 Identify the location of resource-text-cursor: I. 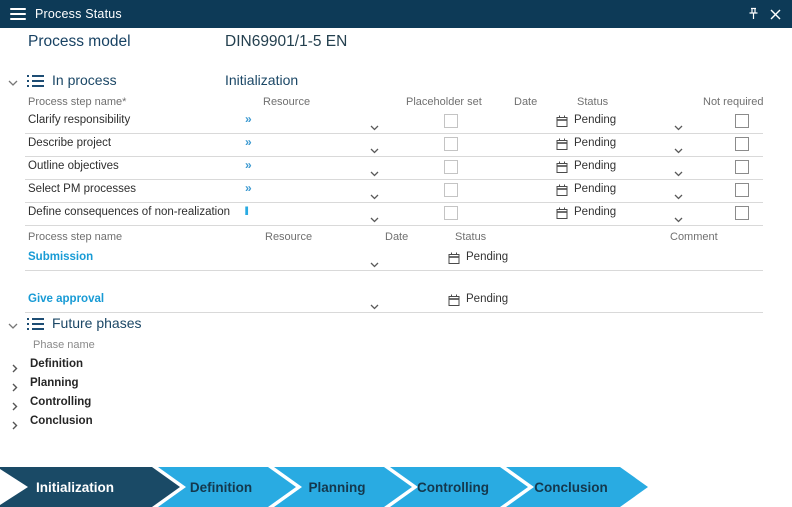
(246, 211).